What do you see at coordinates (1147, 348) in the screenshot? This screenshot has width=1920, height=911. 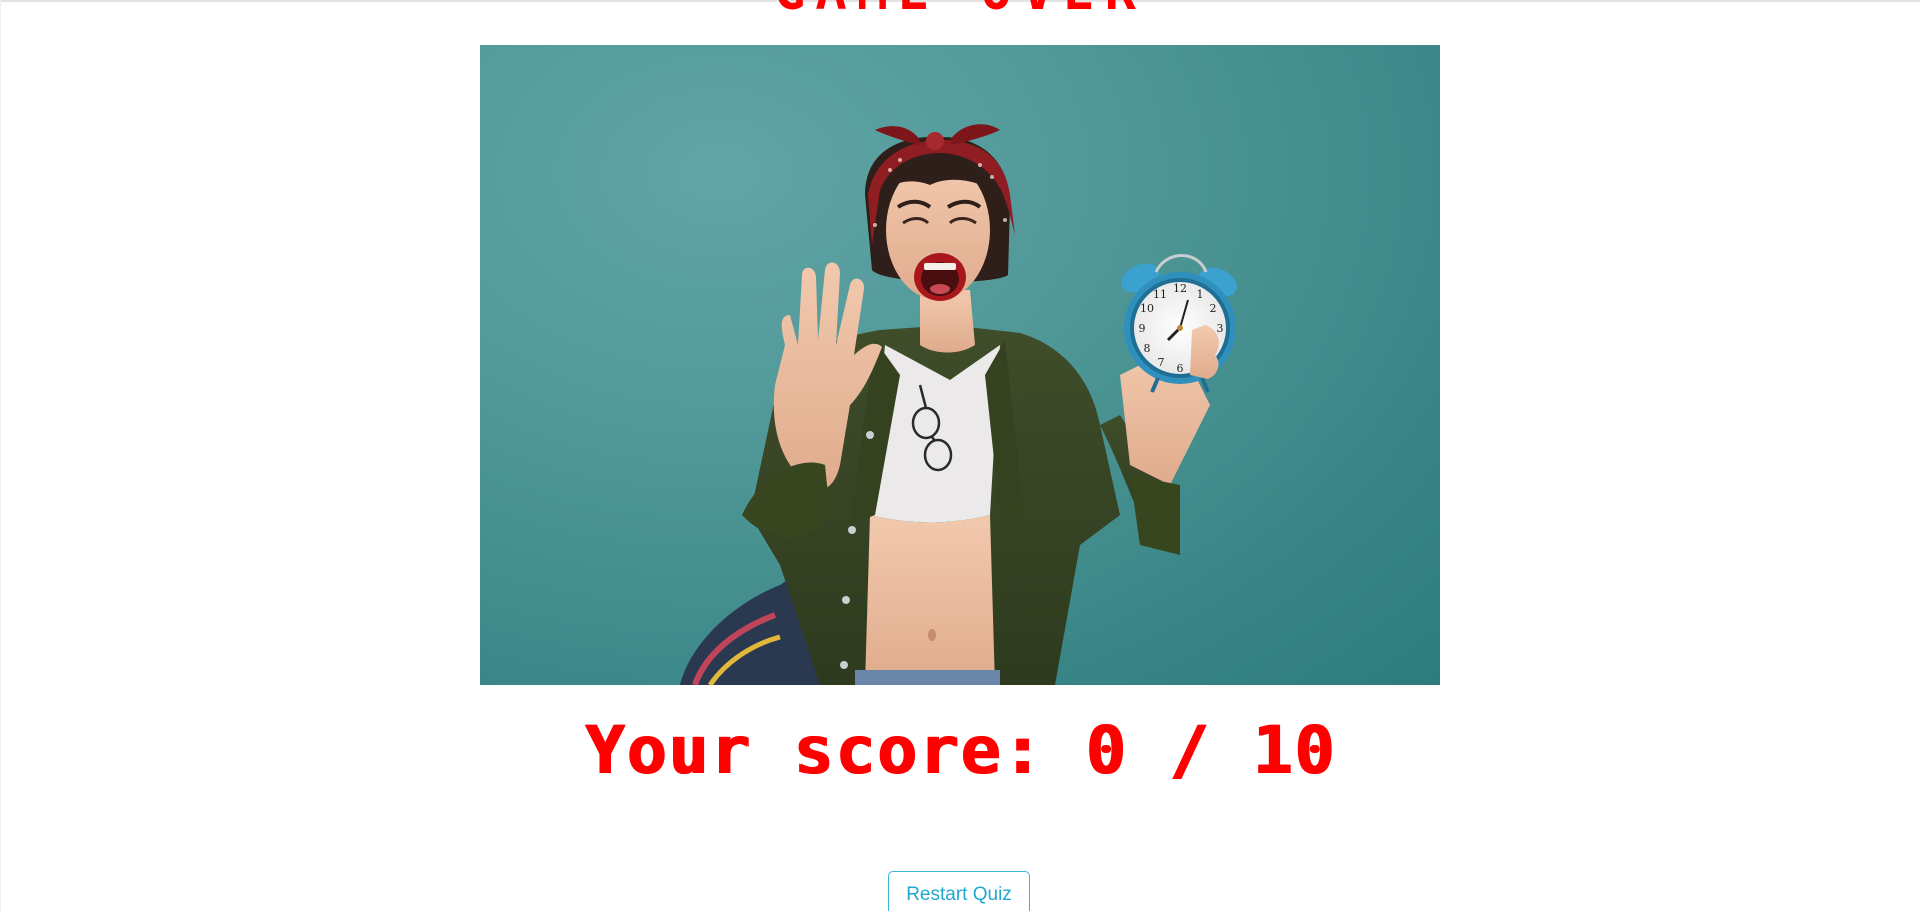 I see `svg-text: 8` at bounding box center [1147, 348].